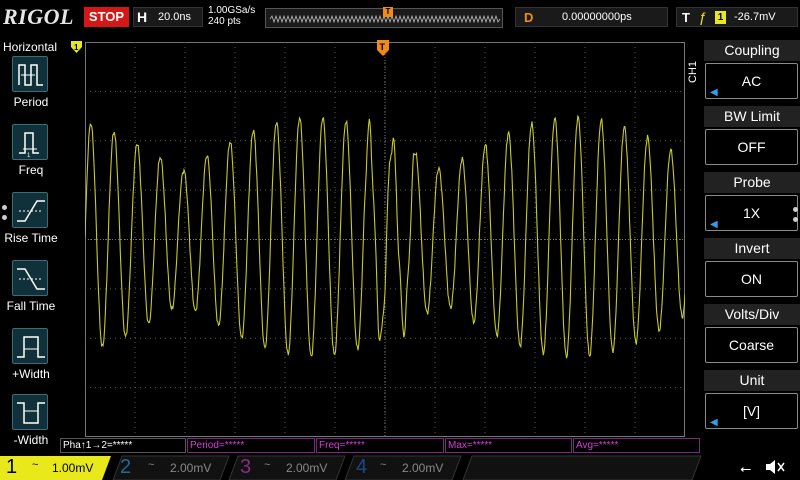 Image resolution: width=800 pixels, height=480 pixels. I want to click on coupling-value: AC, so click(751, 81).